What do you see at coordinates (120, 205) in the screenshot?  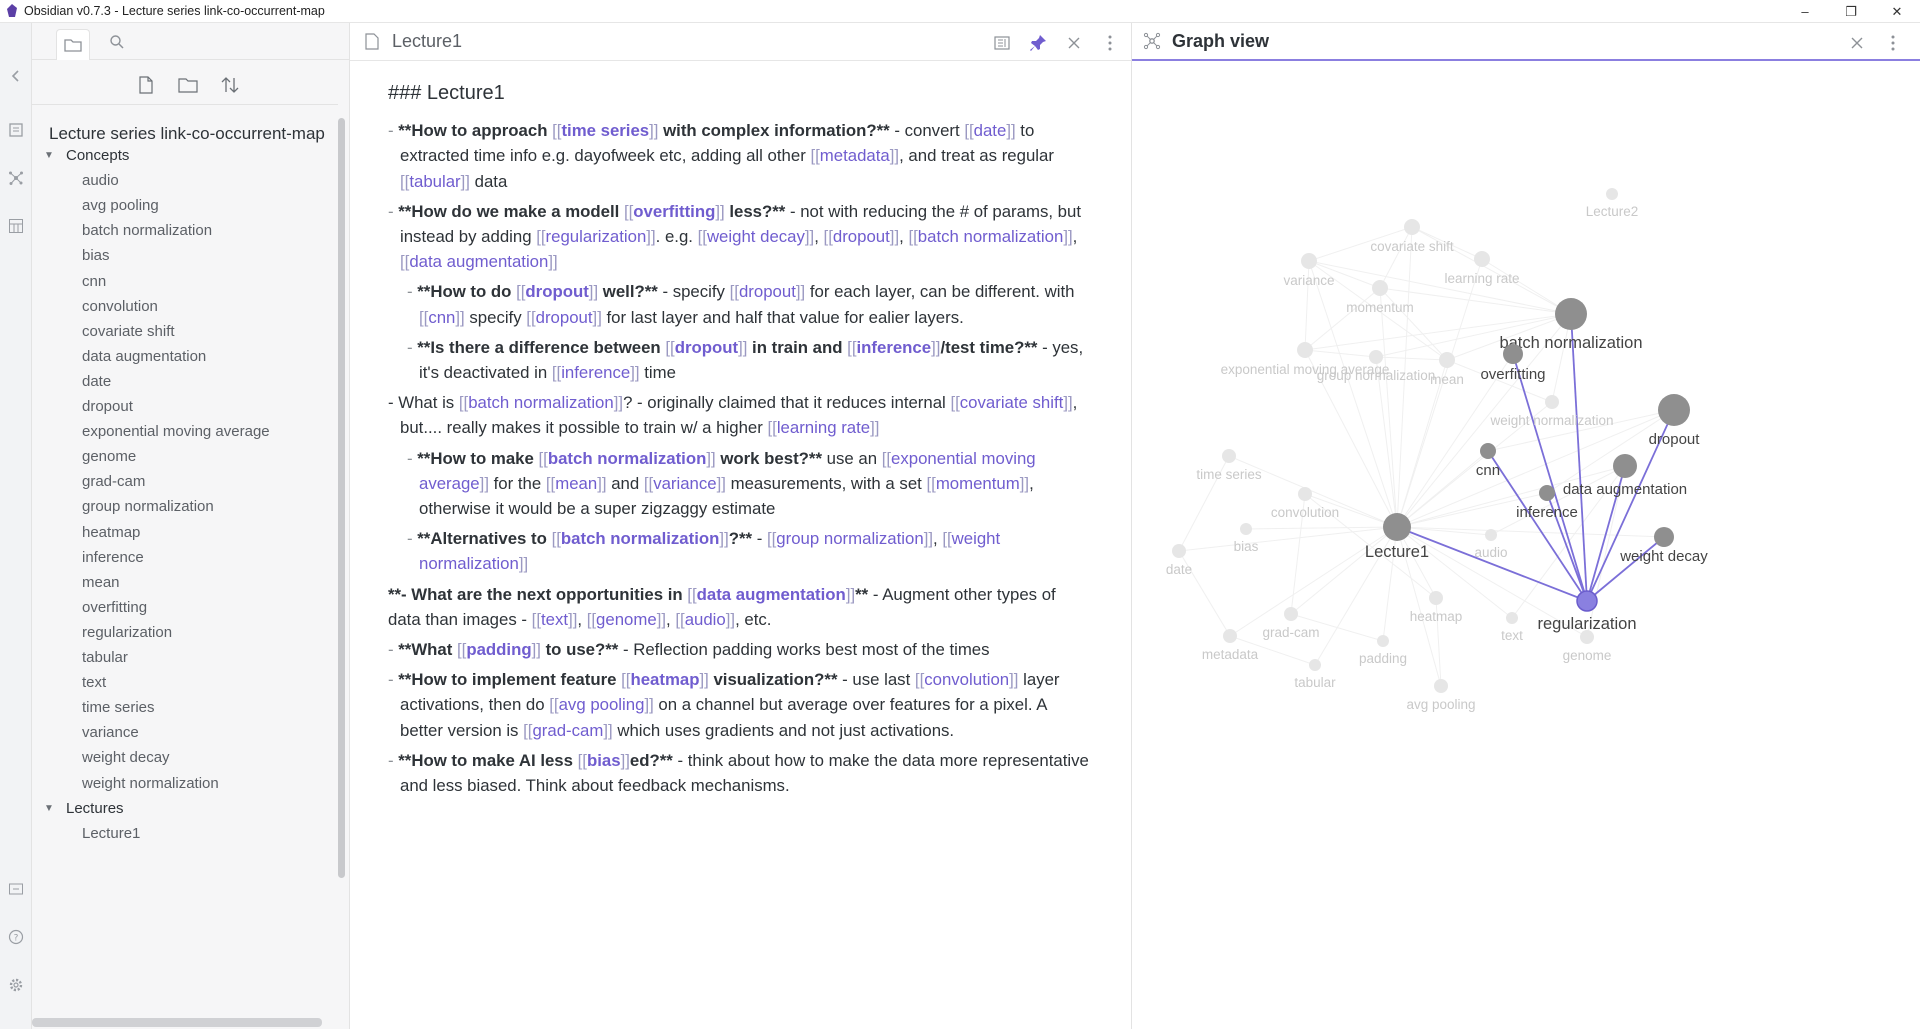 I see `file-item: avg pooling` at bounding box center [120, 205].